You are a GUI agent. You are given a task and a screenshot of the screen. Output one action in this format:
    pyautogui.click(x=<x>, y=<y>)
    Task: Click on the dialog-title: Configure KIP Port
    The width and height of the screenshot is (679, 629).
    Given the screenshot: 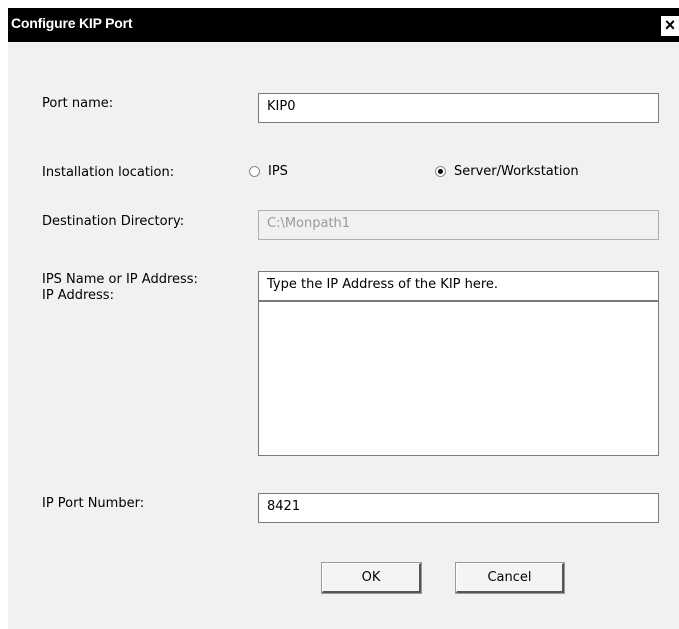 What is the action you would take?
    pyautogui.click(x=72, y=23)
    